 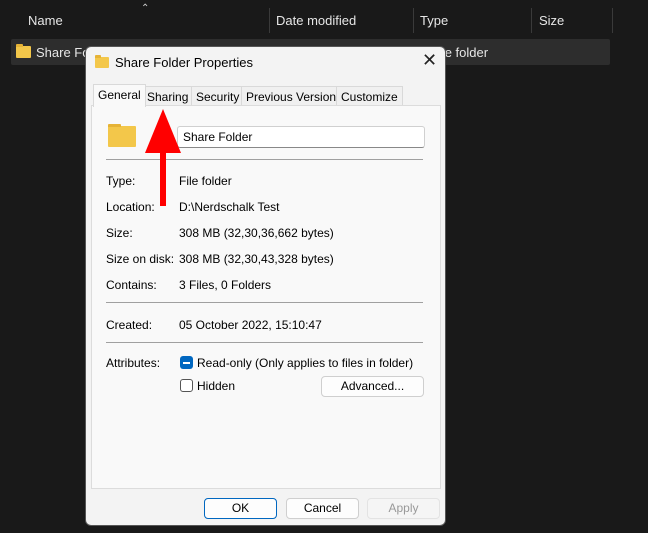 I want to click on tab-general: General, so click(x=119, y=95).